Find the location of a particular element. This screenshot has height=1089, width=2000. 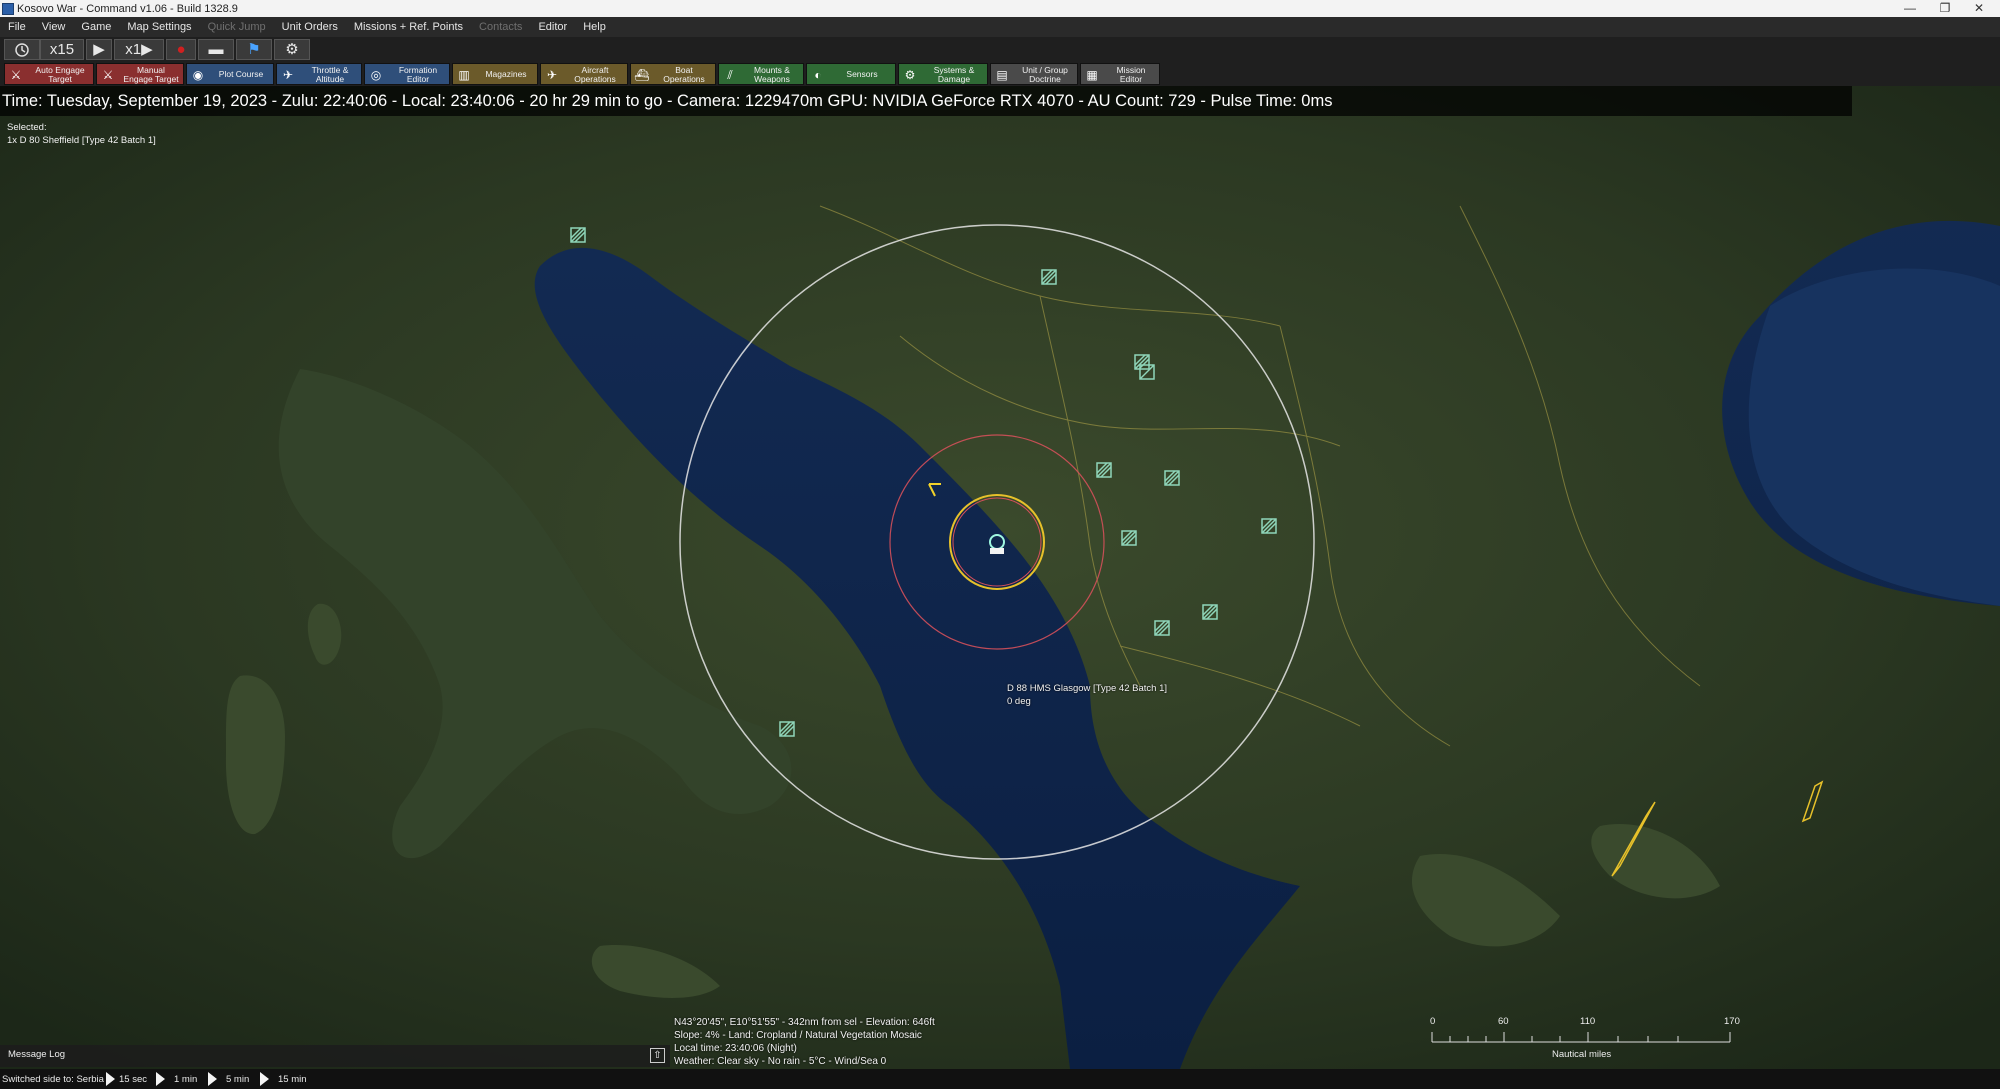

toolbar-button-icon: ⛴ is located at coordinates (642, 75).